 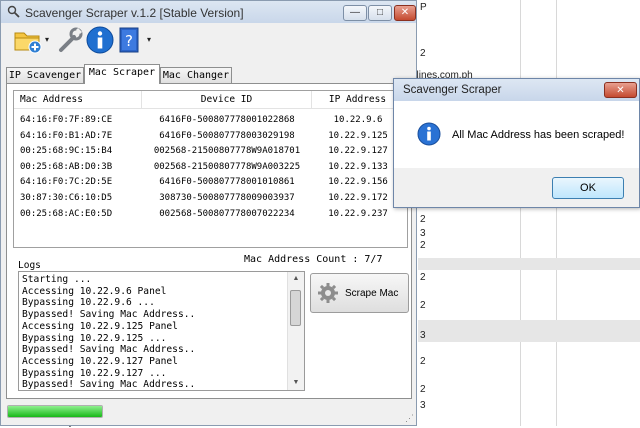 I want to click on device-id-cell: 6416F0-500807778001010861, so click(x=227, y=182).